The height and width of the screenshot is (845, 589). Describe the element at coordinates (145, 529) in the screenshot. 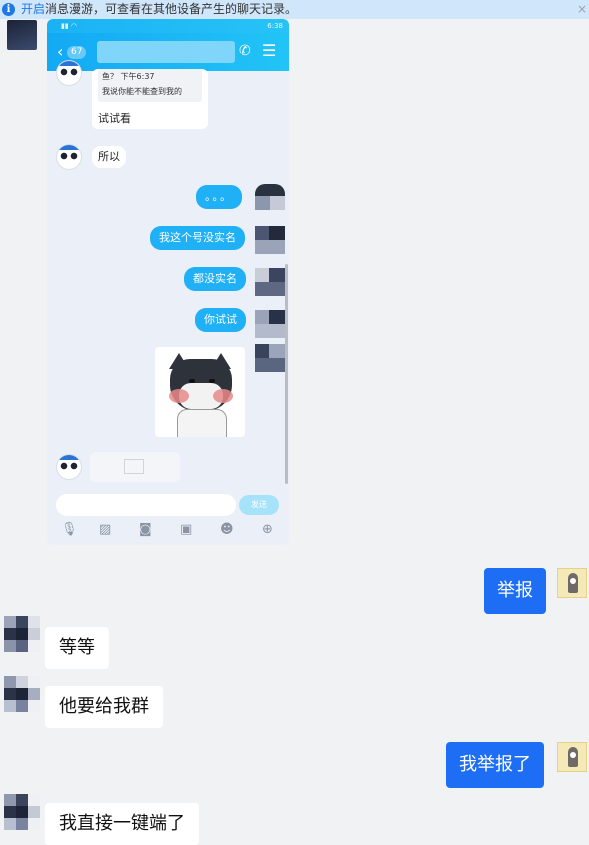

I see `camera-icon: ◙` at that location.